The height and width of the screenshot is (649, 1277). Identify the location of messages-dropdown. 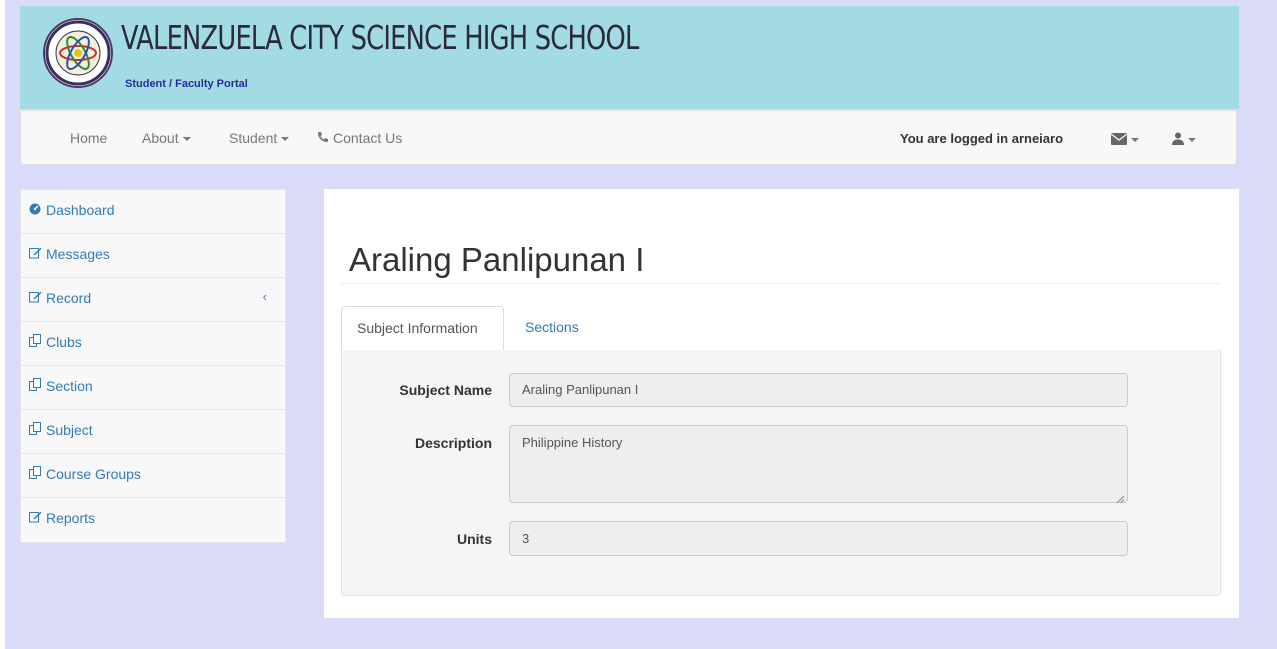
(1124, 139).